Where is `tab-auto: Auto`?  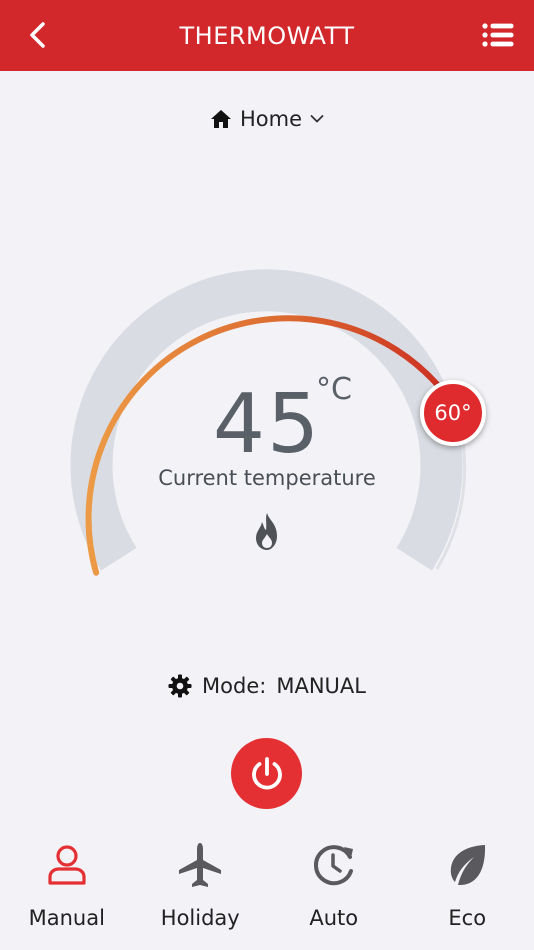
tab-auto: Auto is located at coordinates (334, 891).